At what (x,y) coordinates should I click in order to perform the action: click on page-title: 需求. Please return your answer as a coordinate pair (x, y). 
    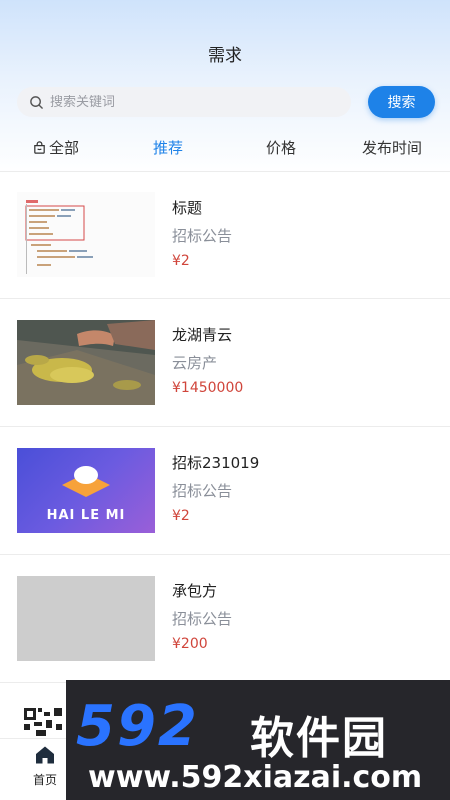
    Looking at the image, I should click on (225, 56).